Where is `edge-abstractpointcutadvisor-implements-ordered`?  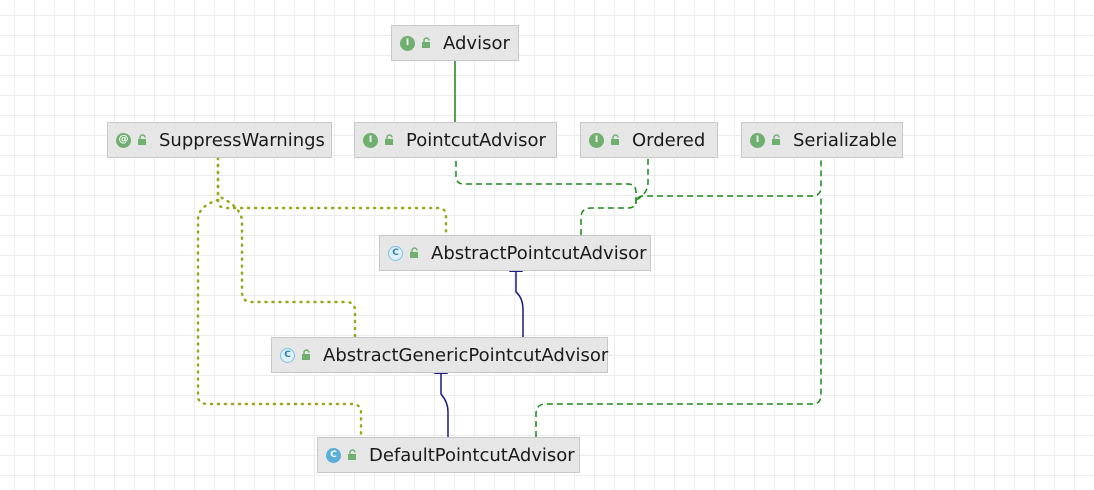 edge-abstractpointcutadvisor-implements-ordered is located at coordinates (645, 173).